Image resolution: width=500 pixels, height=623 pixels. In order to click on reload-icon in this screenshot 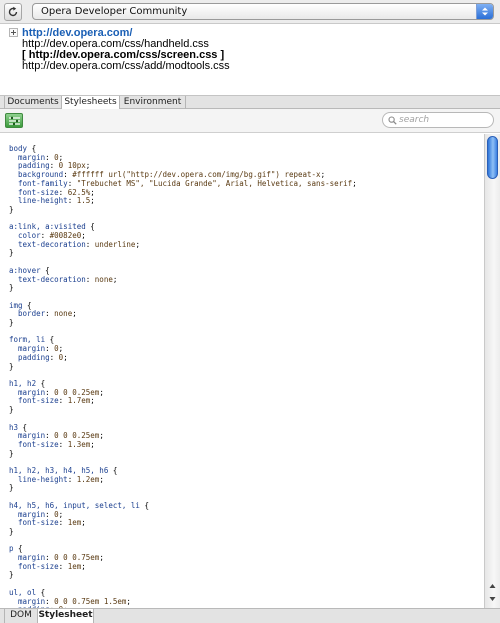, I will do `click(13, 11)`.